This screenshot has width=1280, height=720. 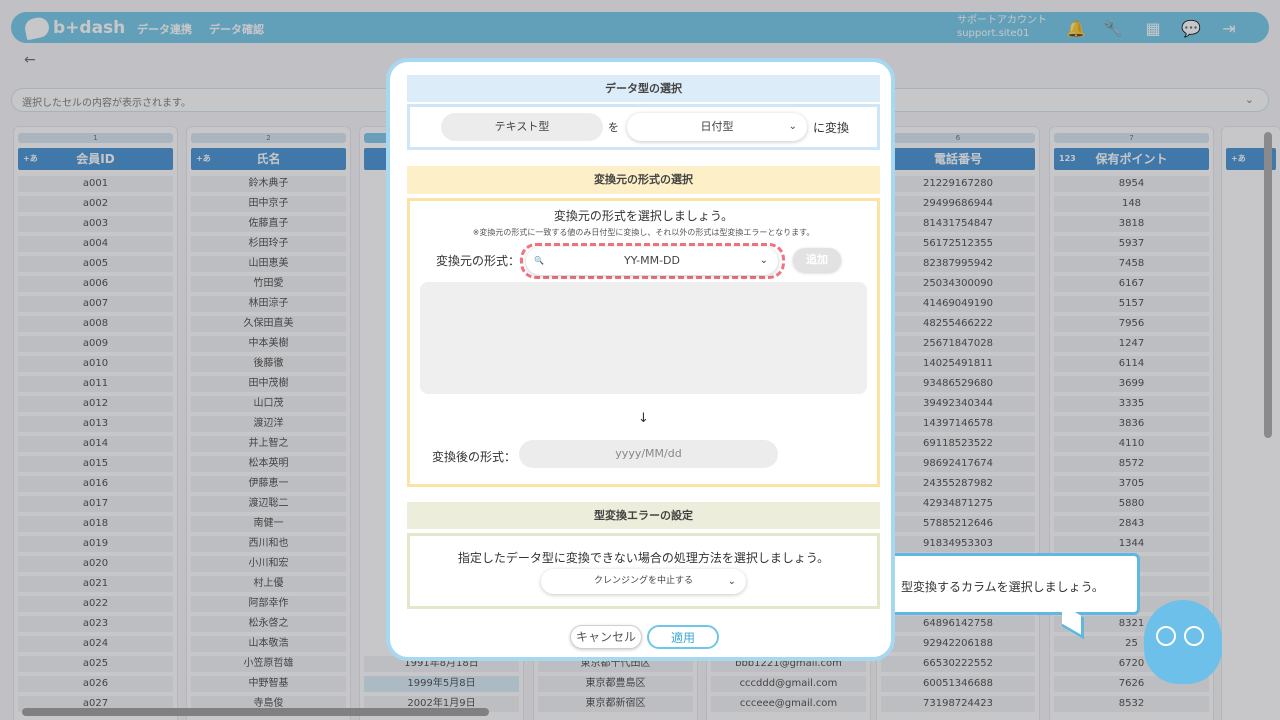 I want to click on apply-button: 適用, so click(x=683, y=637).